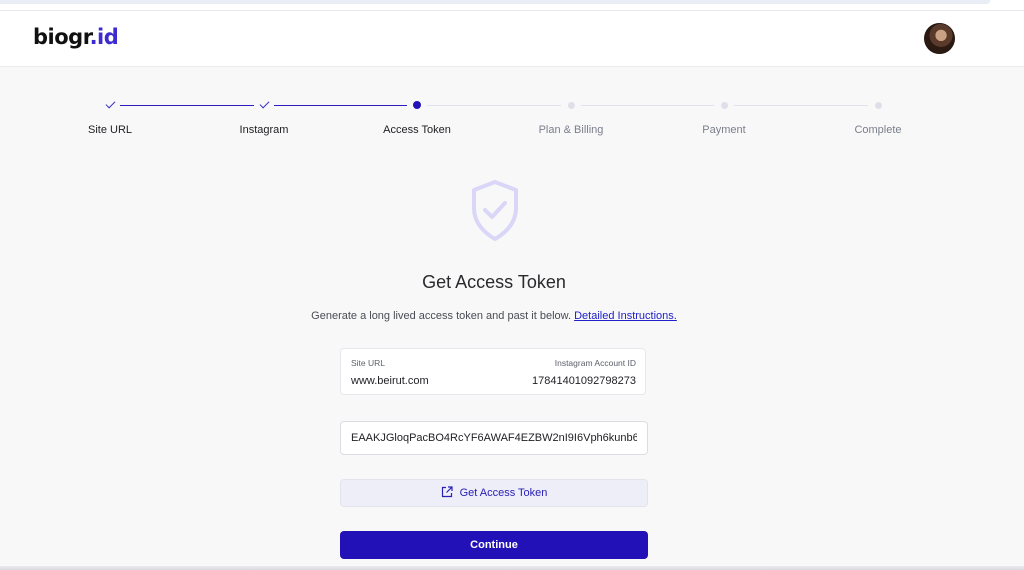 The width and height of the screenshot is (1024, 570). What do you see at coordinates (495, 2) in the screenshot?
I see `progress-strip` at bounding box center [495, 2].